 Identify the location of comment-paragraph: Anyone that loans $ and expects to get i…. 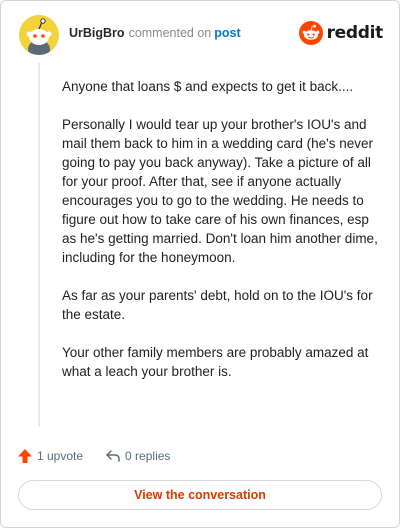
(208, 86).